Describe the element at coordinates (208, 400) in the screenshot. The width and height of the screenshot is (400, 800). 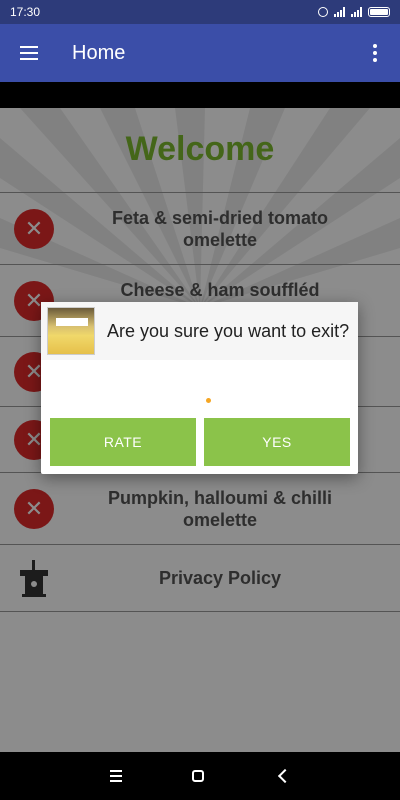
I see `loading-dot` at that location.